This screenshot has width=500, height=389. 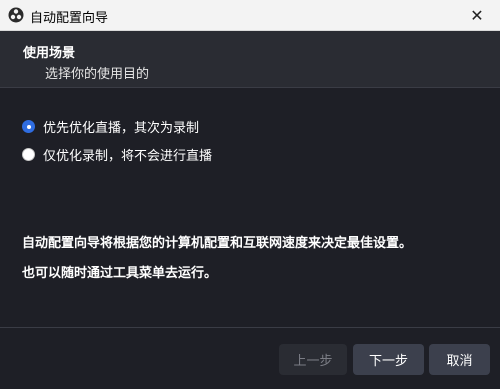 What do you see at coordinates (313, 359) in the screenshot?
I see `back-button: 上一步` at bounding box center [313, 359].